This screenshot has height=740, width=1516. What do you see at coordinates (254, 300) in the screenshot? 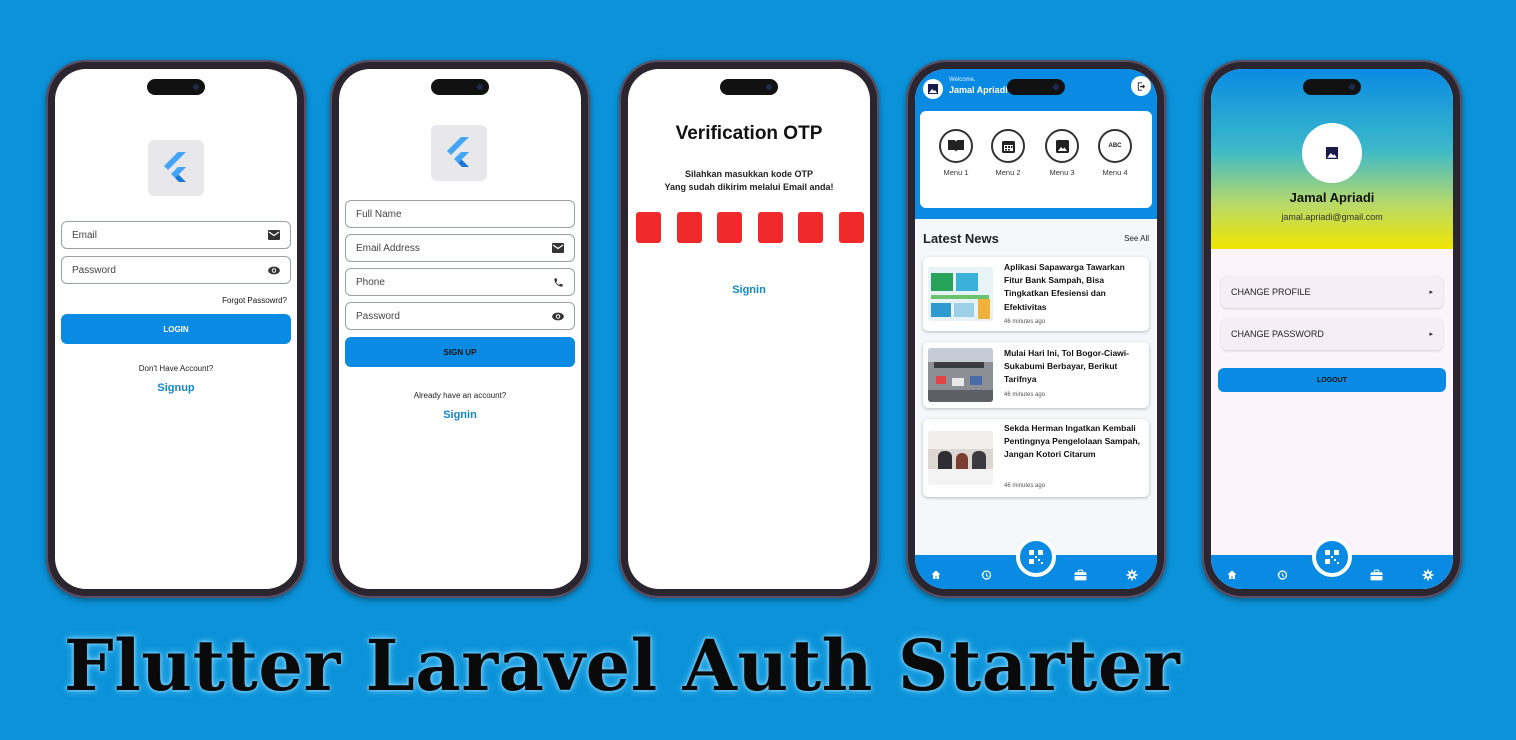
I see `forgot-password-link: Forgot Passowrd?` at bounding box center [254, 300].